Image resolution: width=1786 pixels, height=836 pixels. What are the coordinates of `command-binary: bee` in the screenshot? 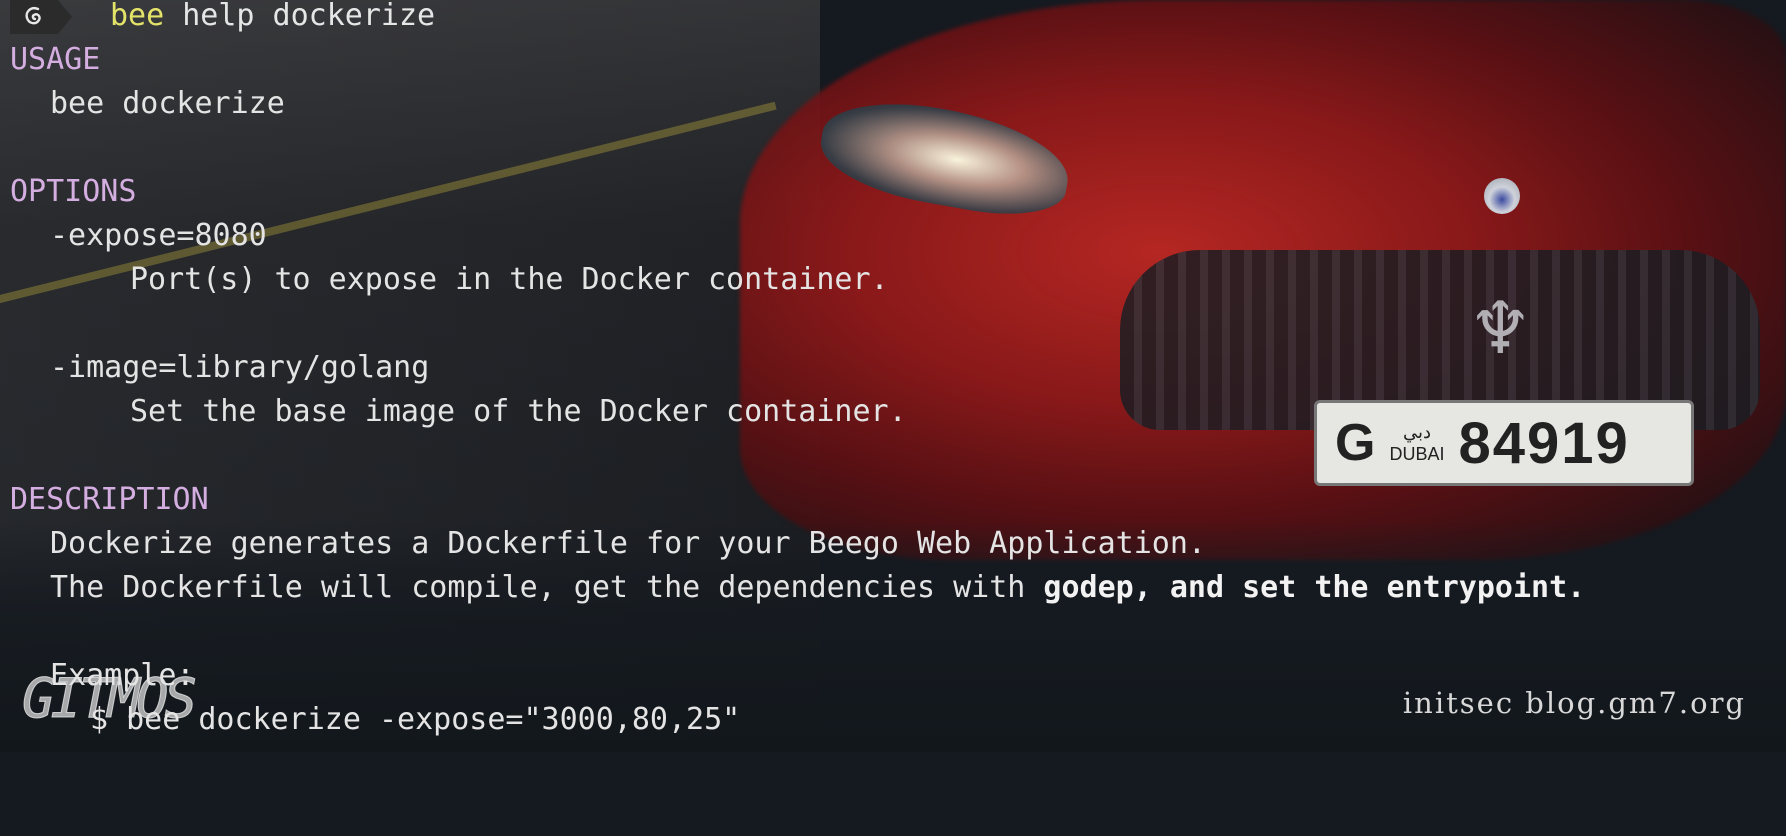 It's located at (137, 16).